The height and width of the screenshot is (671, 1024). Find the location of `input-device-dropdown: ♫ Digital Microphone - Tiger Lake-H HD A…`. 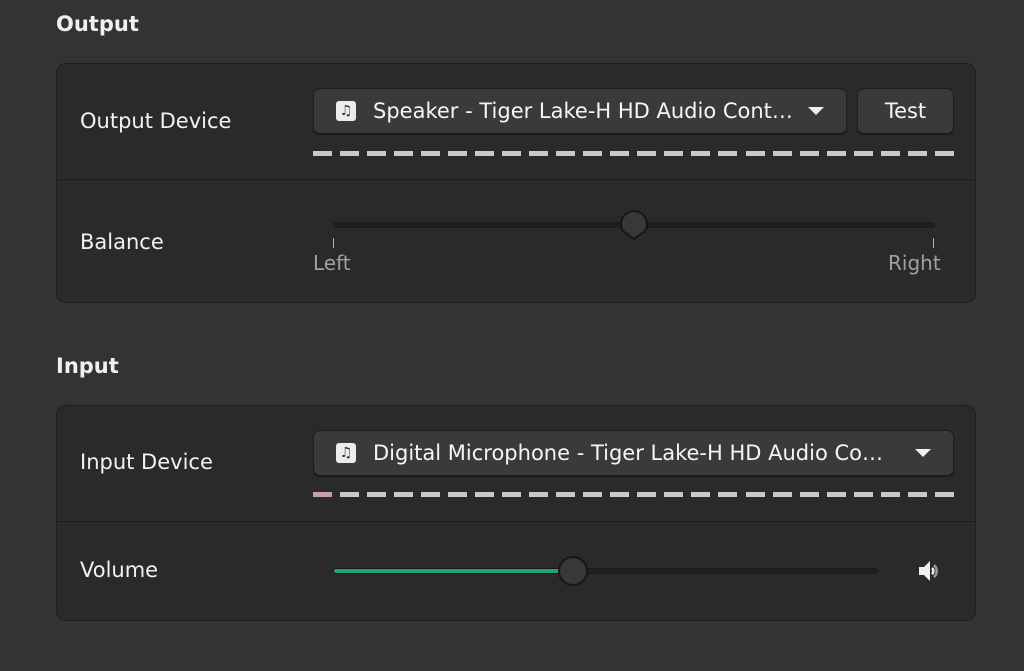

input-device-dropdown: ♫ Digital Microphone - Tiger Lake-H HD A… is located at coordinates (633, 453).